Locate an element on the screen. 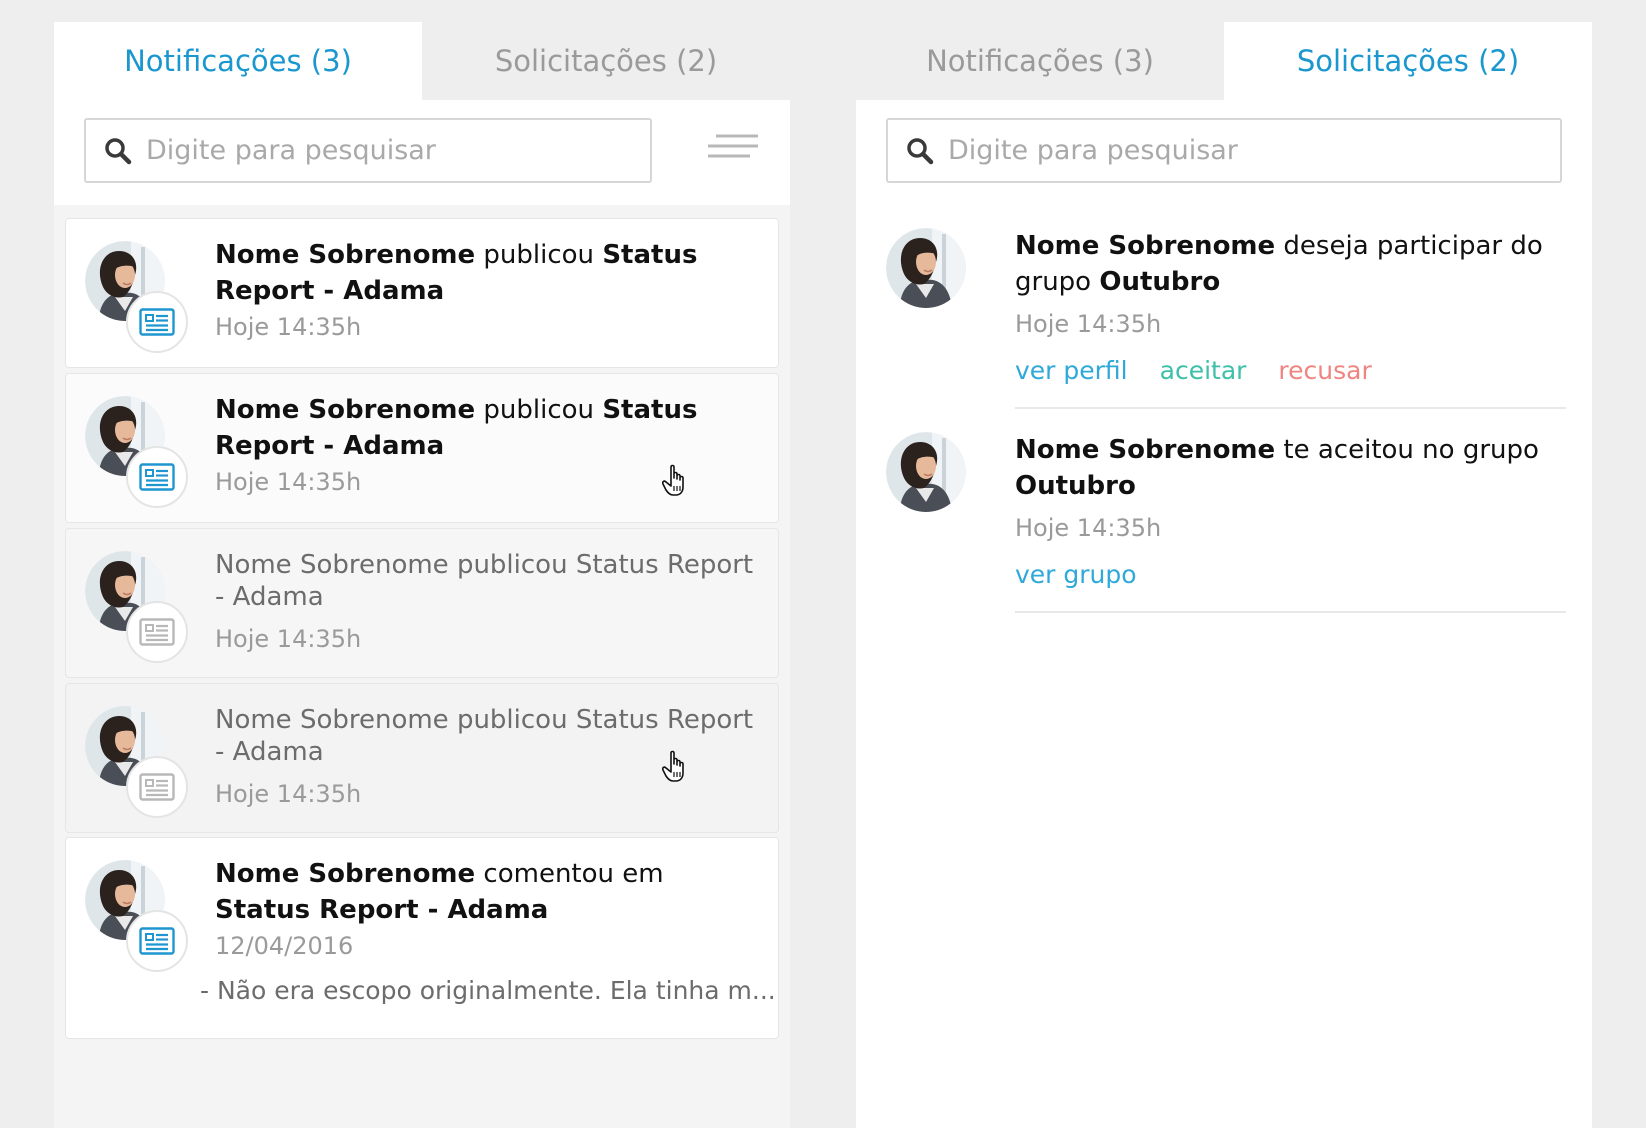  reject-link: recusar is located at coordinates (1324, 370).